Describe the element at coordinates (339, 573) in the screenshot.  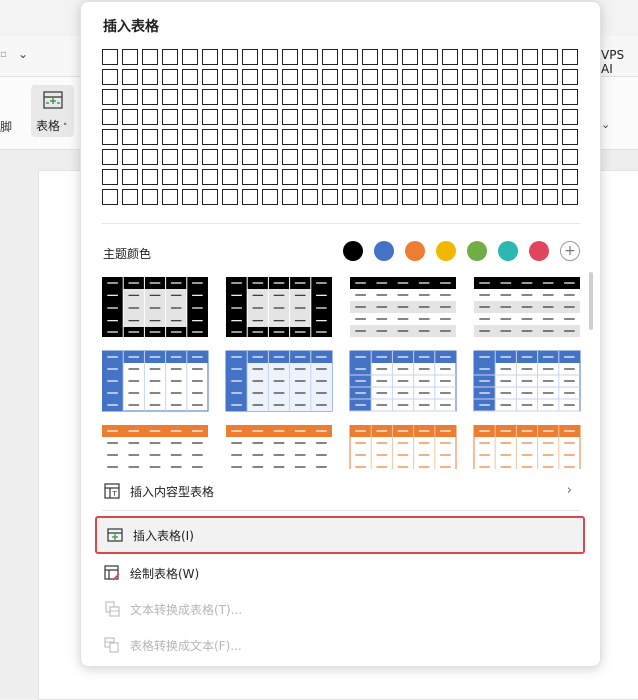
I see `draw-table-item: 绘制表格(W)` at that location.